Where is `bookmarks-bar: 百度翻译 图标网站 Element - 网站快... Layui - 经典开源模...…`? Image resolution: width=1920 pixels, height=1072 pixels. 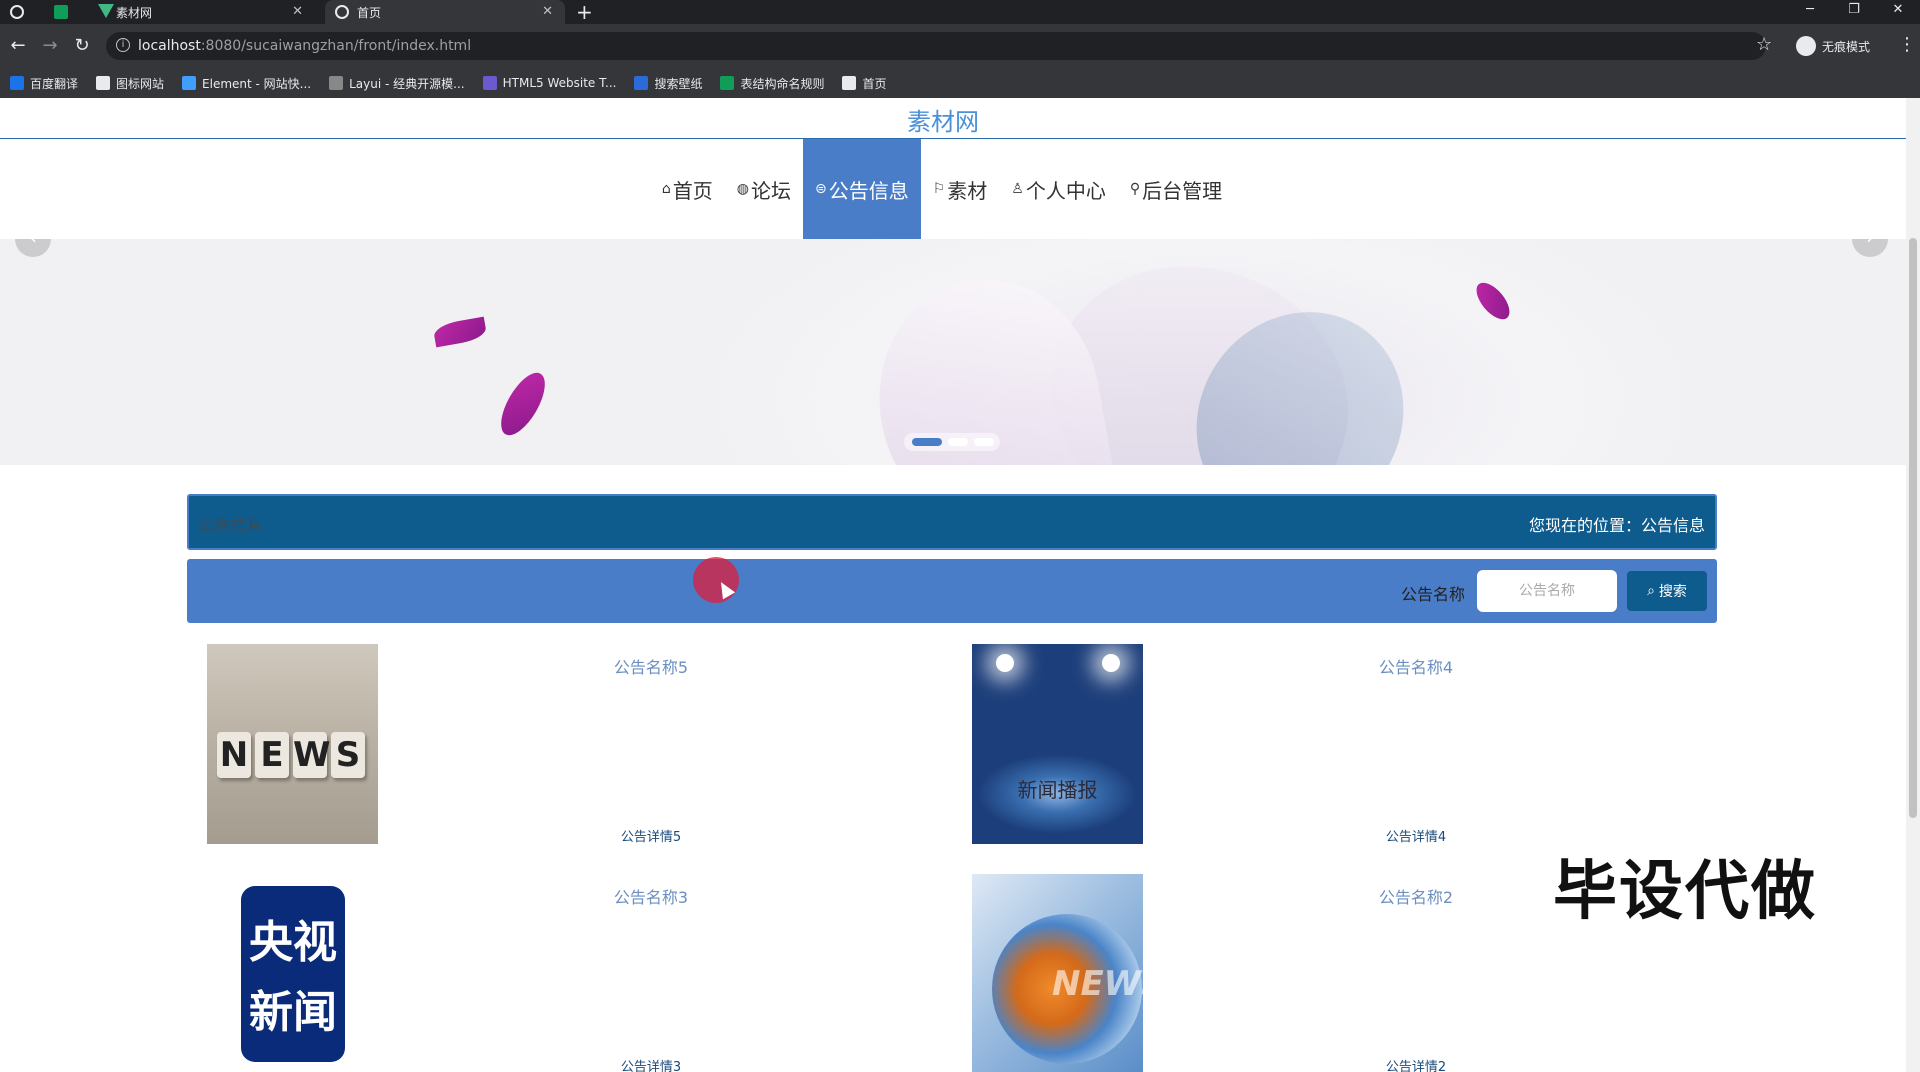 bookmarks-bar: 百度翻译 图标网站 Element - 网站快... Layui - 经典开源模...… is located at coordinates (960, 83).